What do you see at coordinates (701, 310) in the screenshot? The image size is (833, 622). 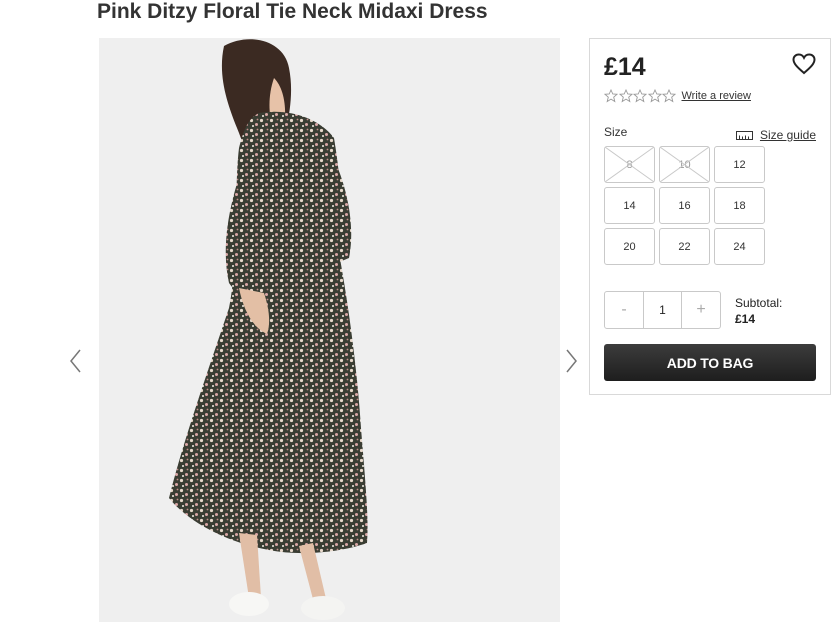 I see `quantity-increase-button: +` at bounding box center [701, 310].